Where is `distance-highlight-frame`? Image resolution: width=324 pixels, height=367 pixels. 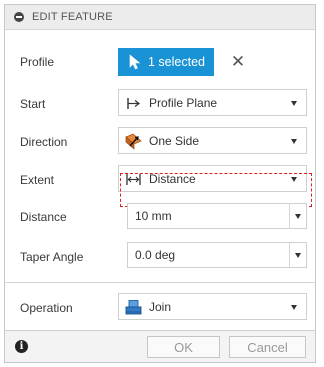 distance-highlight-frame is located at coordinates (216, 190).